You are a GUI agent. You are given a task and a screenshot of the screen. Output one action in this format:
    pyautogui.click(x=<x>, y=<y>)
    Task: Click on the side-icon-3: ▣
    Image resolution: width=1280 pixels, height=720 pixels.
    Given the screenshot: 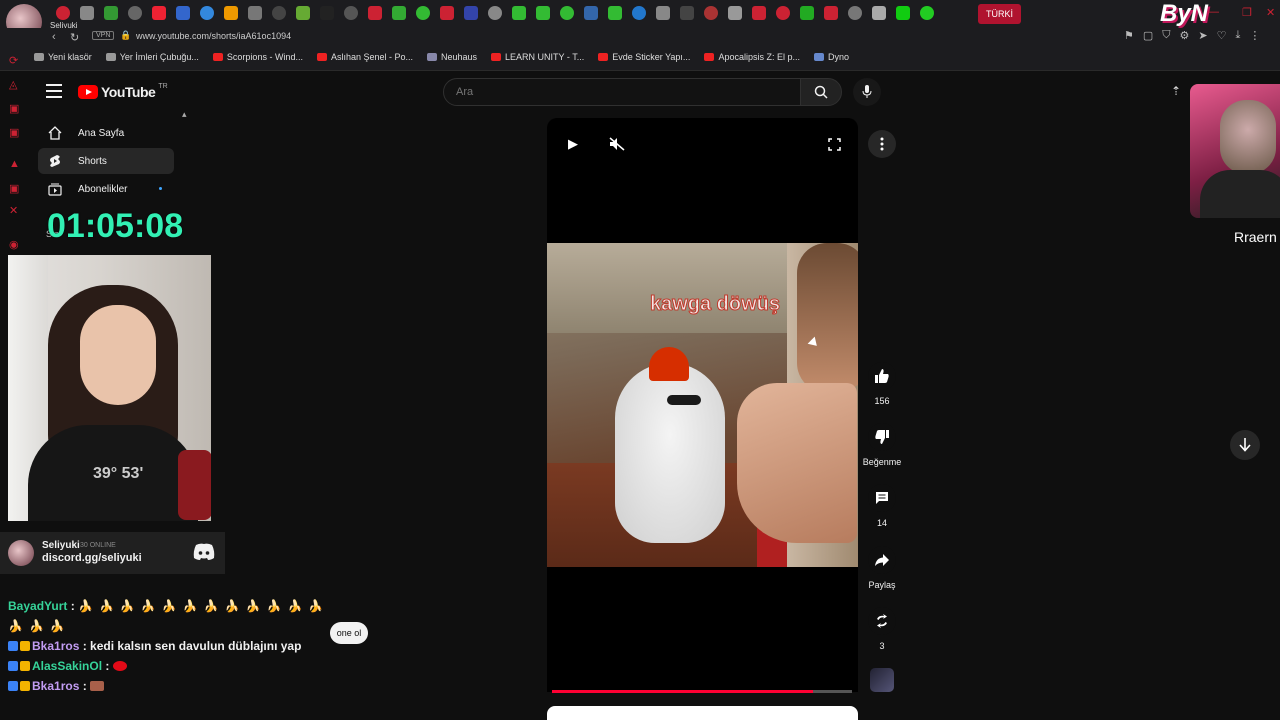 What is the action you would take?
    pyautogui.click(x=15, y=108)
    